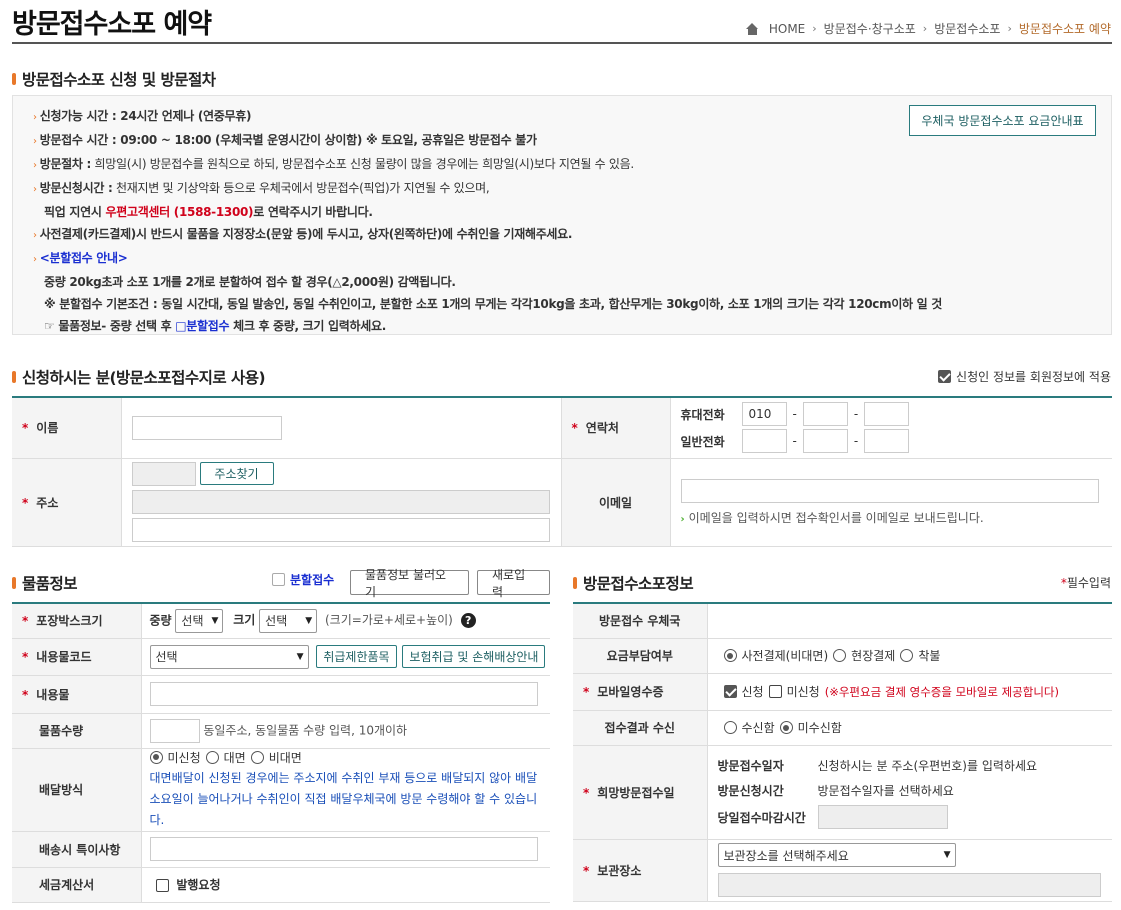  I want to click on mobile-prefix-input: 010, so click(764, 414).